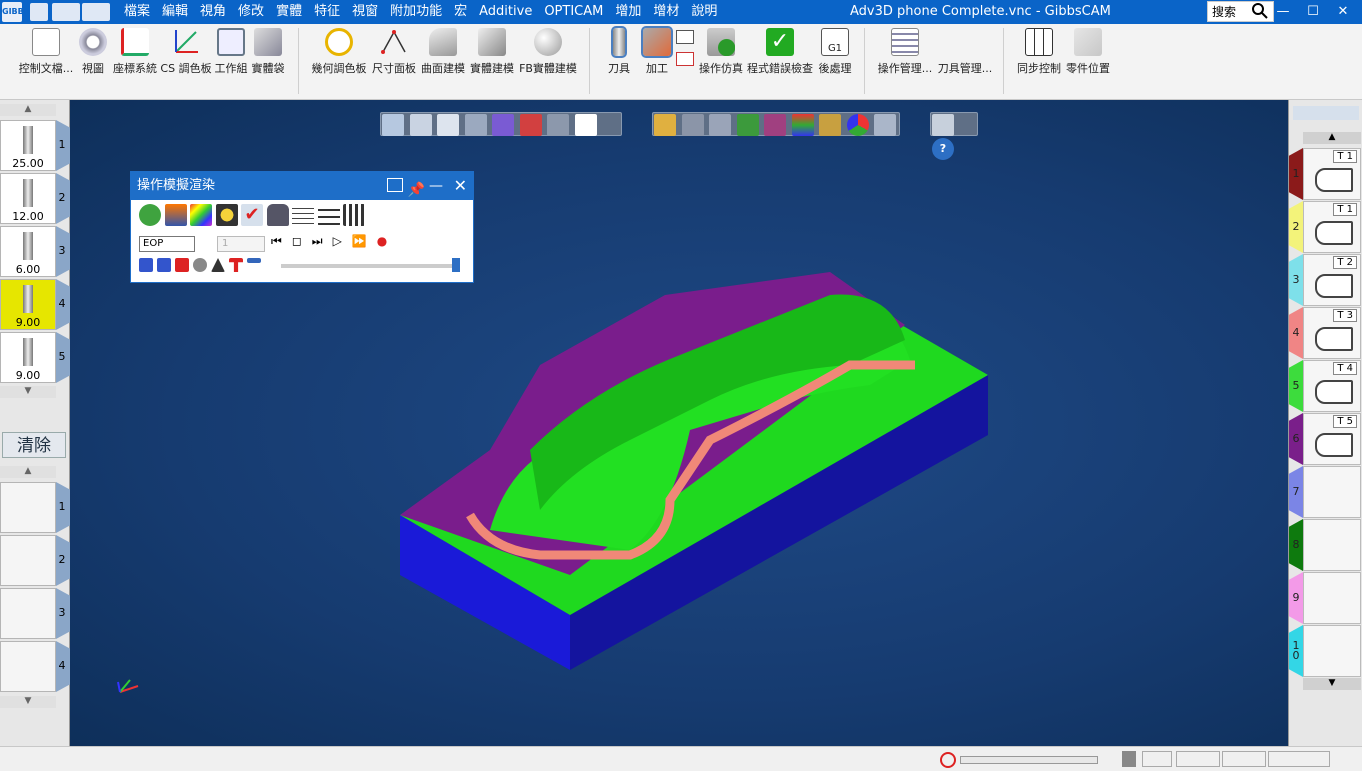 This screenshot has width=1362, height=771. I want to click on menu-help: 說明, so click(704, 12).